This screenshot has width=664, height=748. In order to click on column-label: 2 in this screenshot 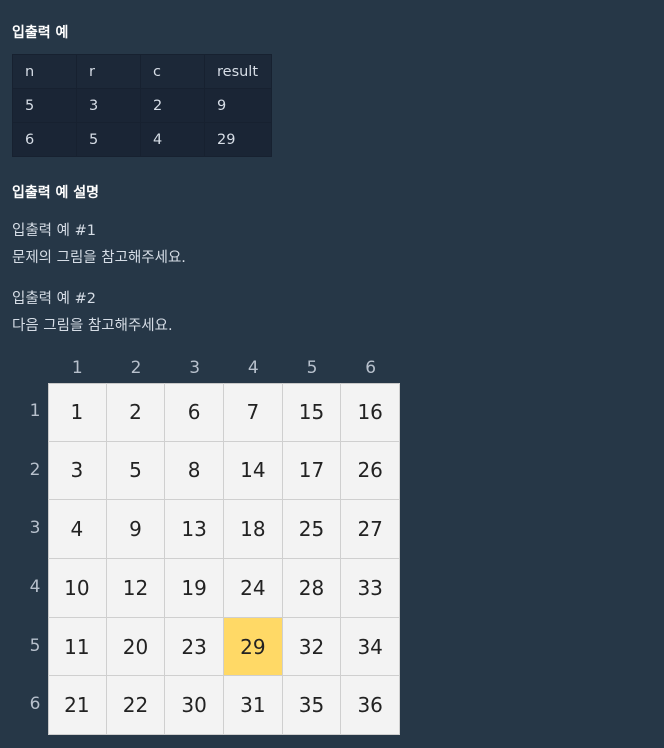, I will do `click(136, 368)`.